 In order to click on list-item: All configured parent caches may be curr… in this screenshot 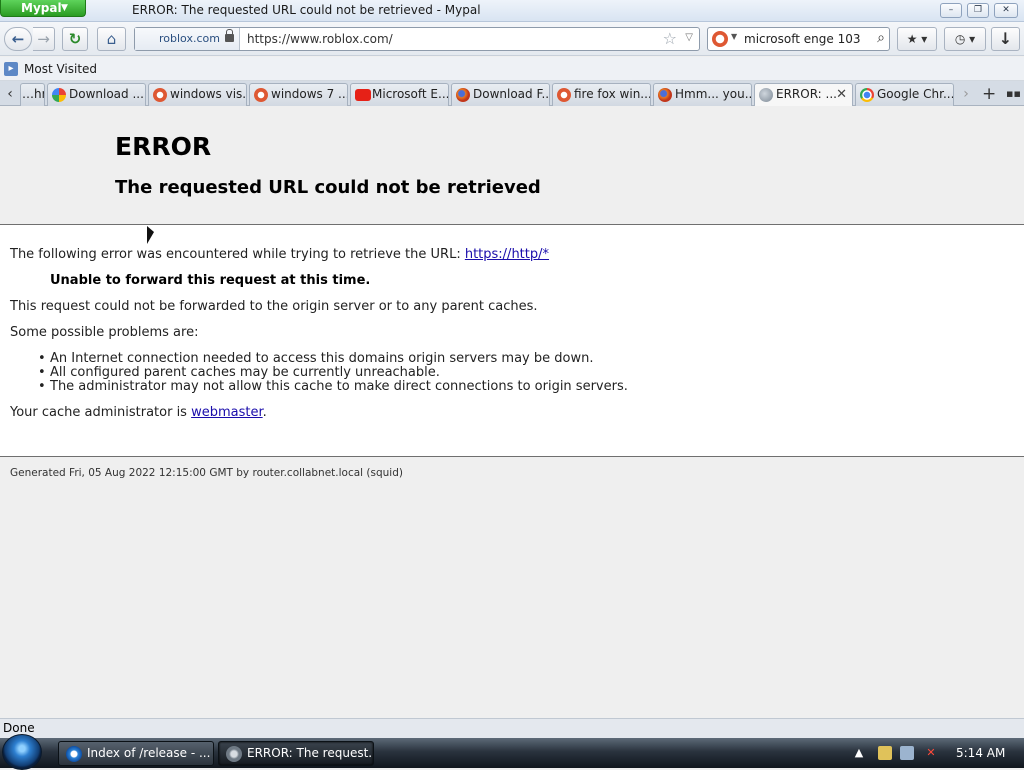, I will do `click(333, 373)`.